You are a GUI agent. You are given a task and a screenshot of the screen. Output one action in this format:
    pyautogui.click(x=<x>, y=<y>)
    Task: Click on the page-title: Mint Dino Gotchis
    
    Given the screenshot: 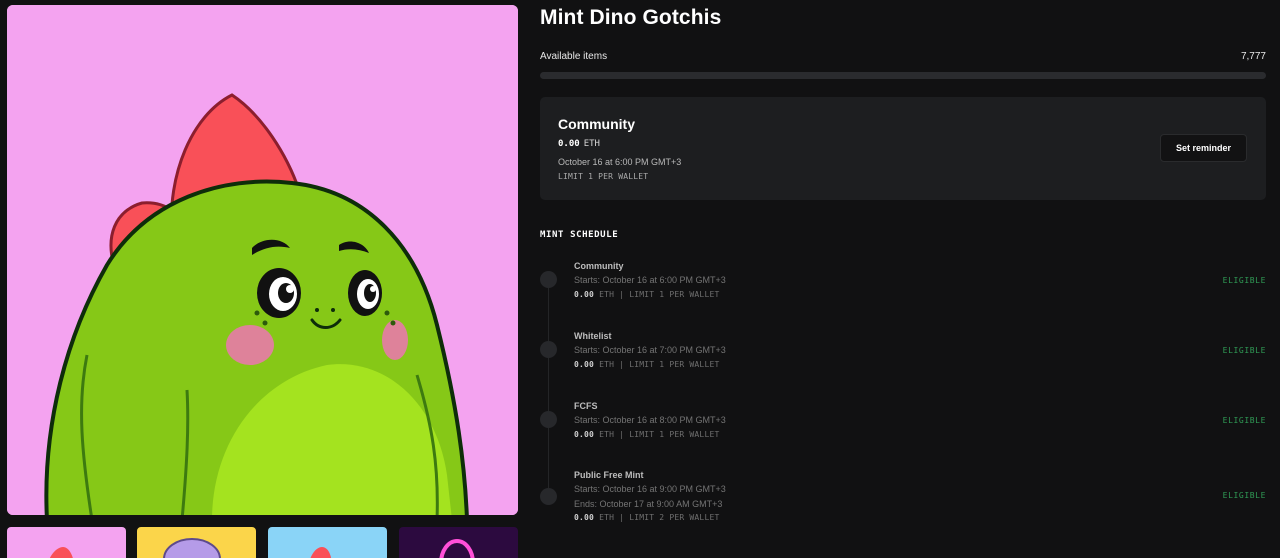 What is the action you would take?
    pyautogui.click(x=631, y=17)
    